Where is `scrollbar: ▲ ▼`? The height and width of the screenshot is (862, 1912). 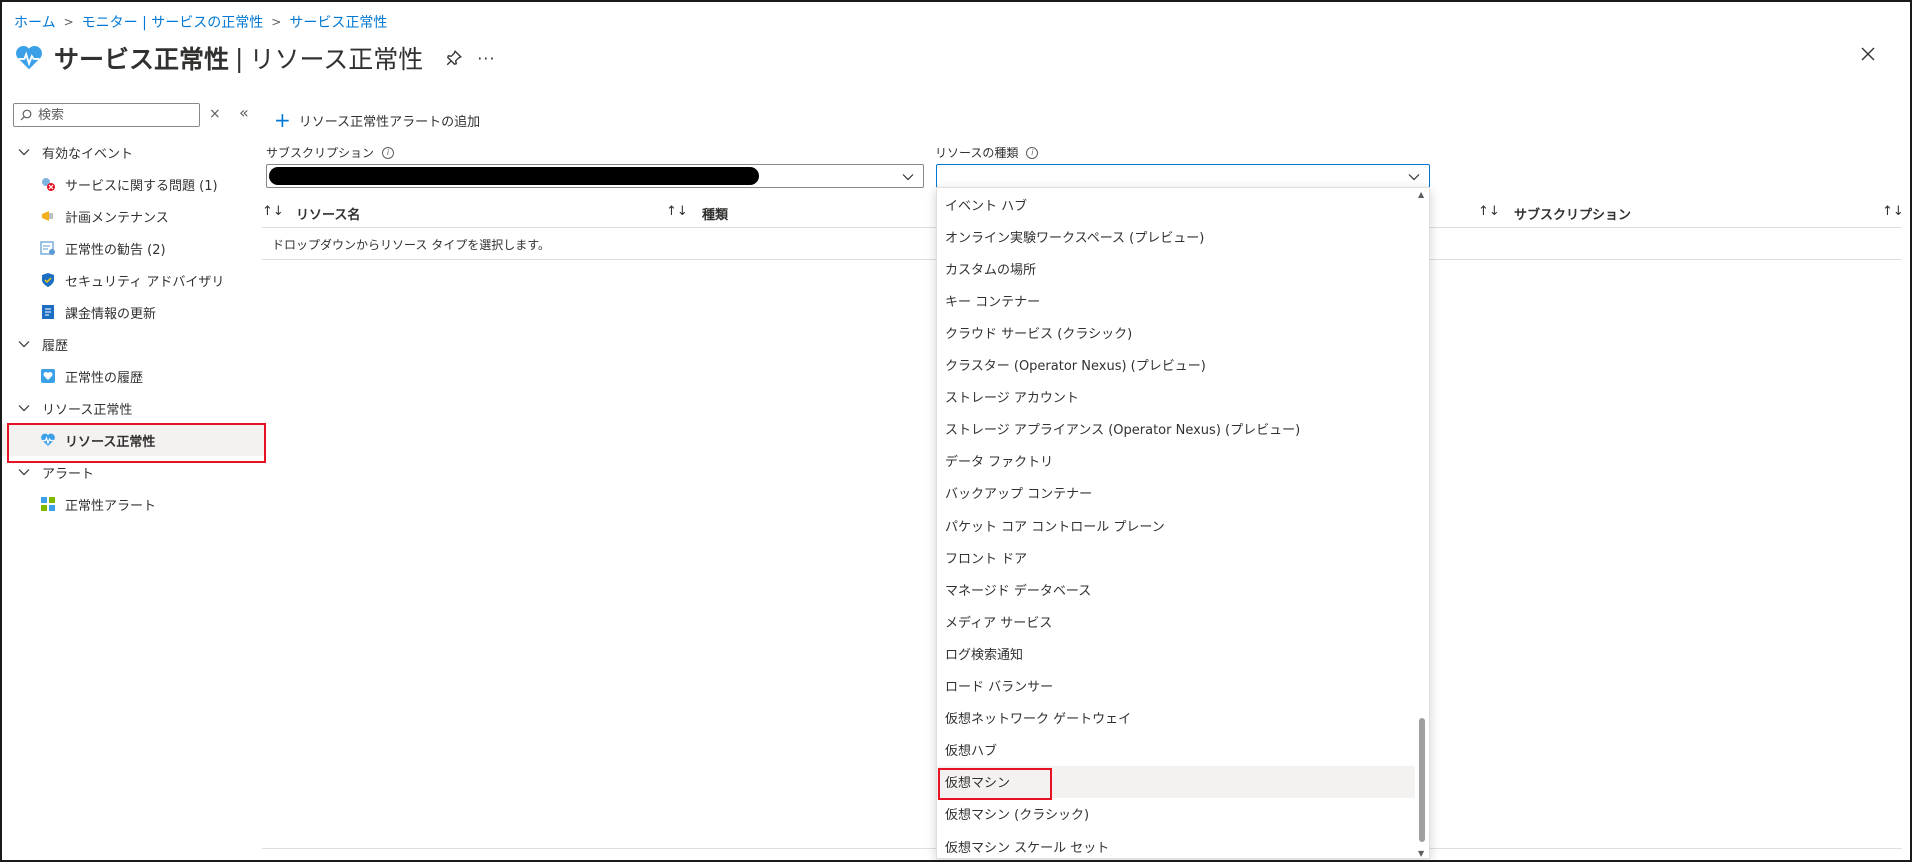
scrollbar: ▲ ▼ is located at coordinates (1422, 523).